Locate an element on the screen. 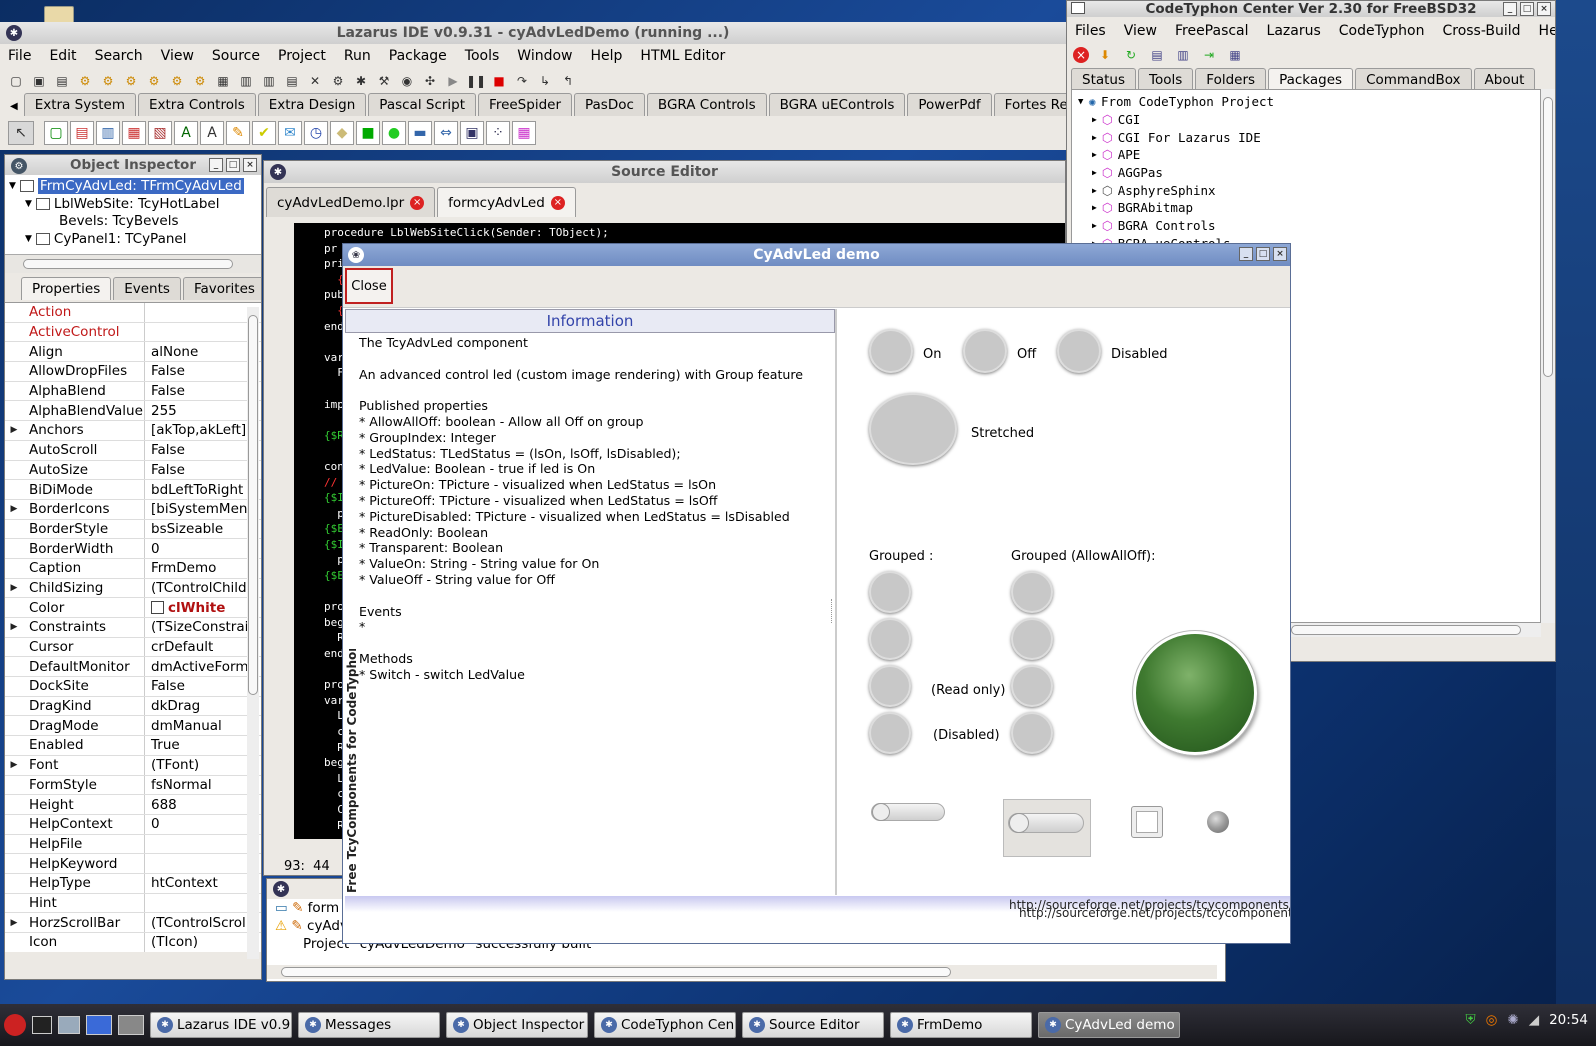 The image size is (1596, 1046). property-row: DragKind dkDrag is located at coordinates (133, 706).